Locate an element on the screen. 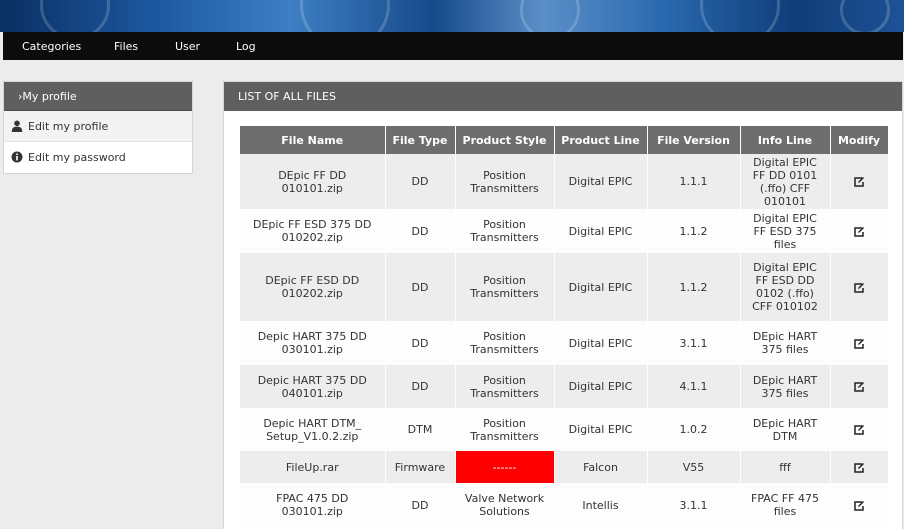  cell-info-line: DEpic HART DTM is located at coordinates (785, 429).